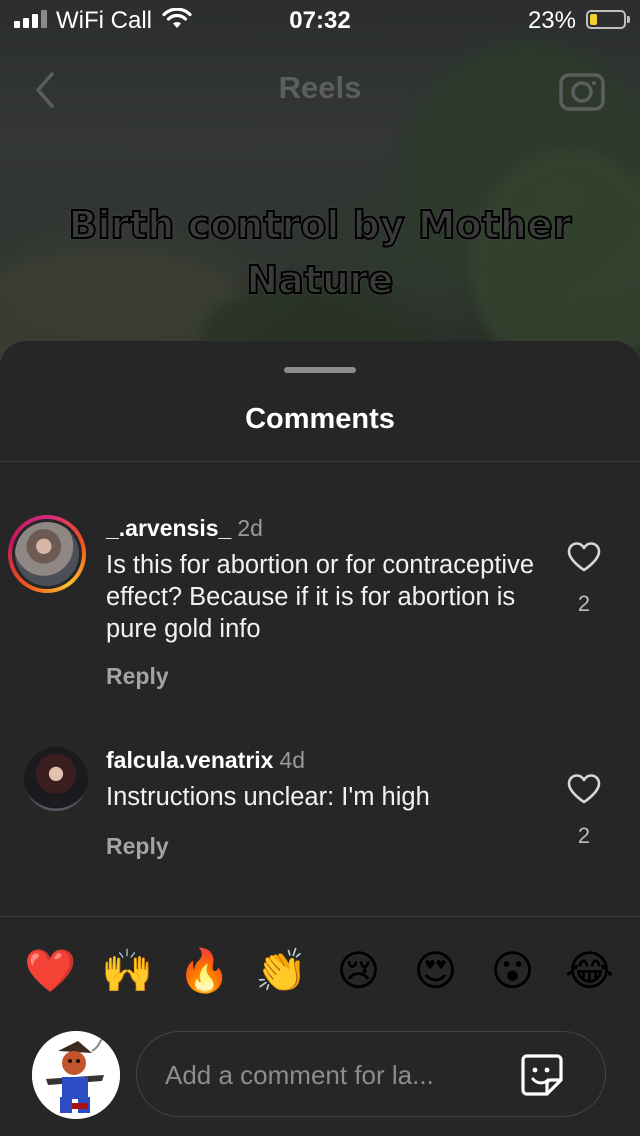 This screenshot has width=640, height=1136. Describe the element at coordinates (320, 370) in the screenshot. I see `sheet-grabber-handle` at that location.